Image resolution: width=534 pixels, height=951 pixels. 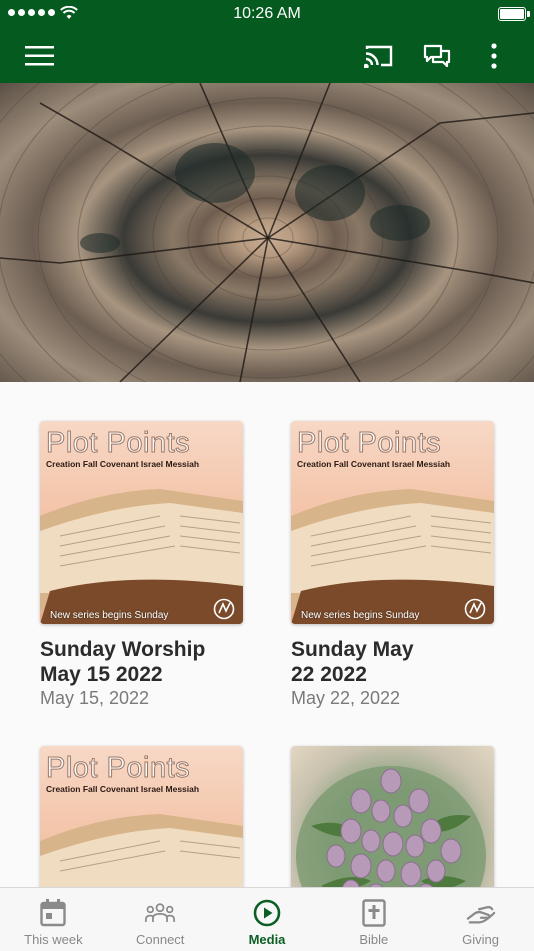 What do you see at coordinates (374, 913) in the screenshot?
I see `bible-cross-icon` at bounding box center [374, 913].